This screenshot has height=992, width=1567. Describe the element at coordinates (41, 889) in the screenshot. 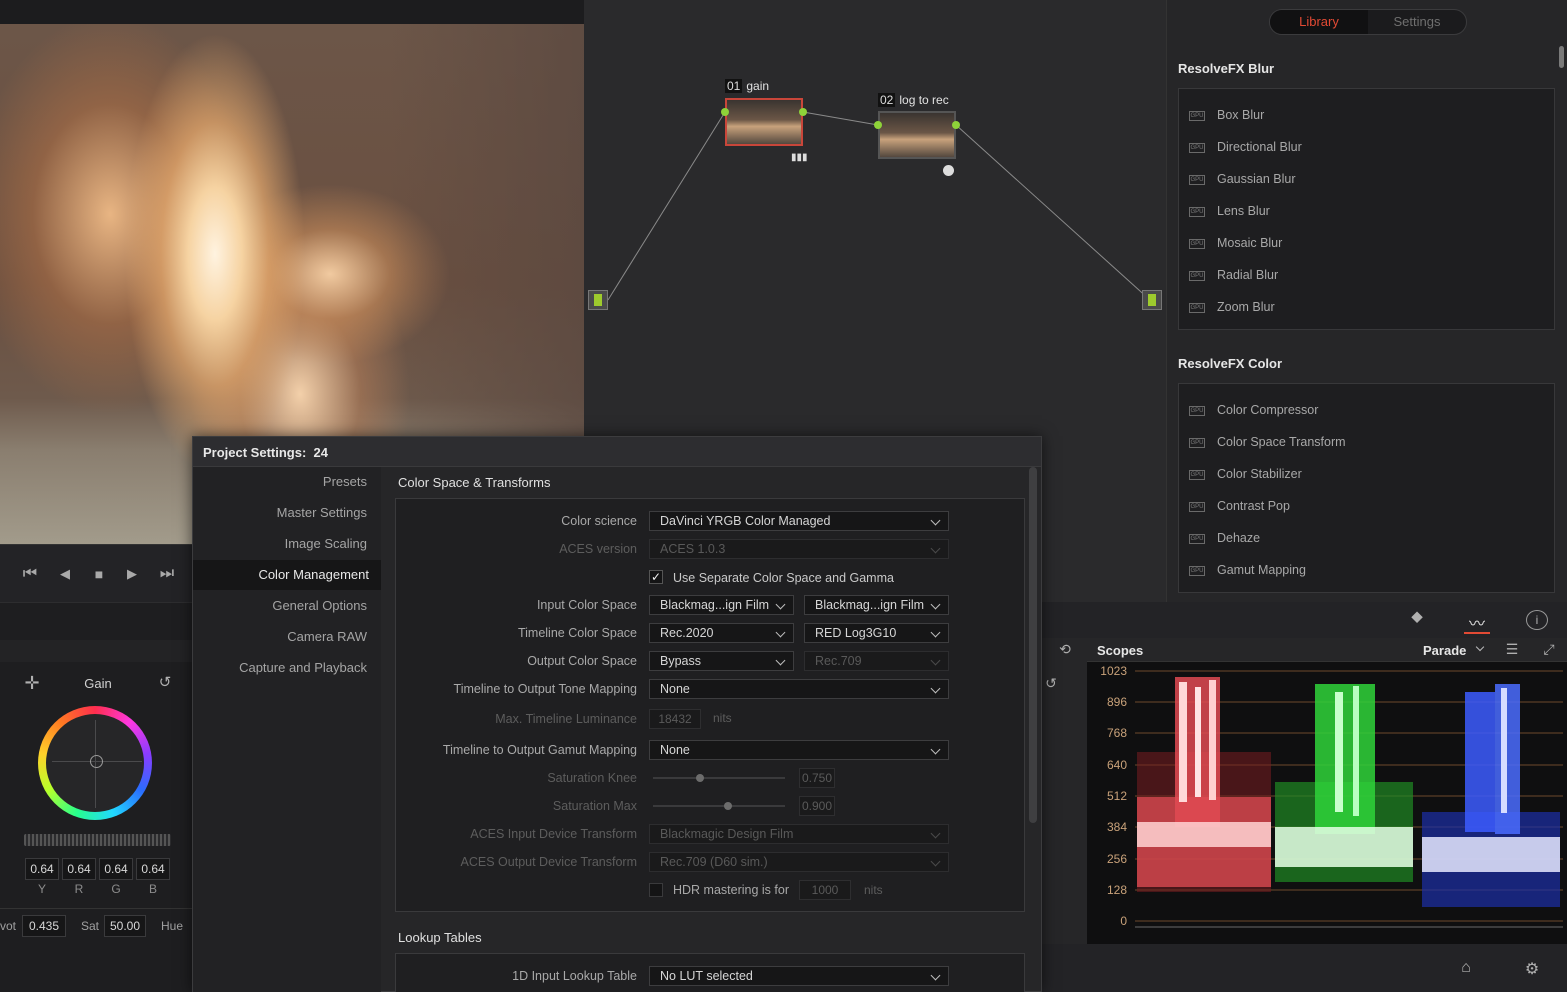

I see `label-y: Y` at that location.